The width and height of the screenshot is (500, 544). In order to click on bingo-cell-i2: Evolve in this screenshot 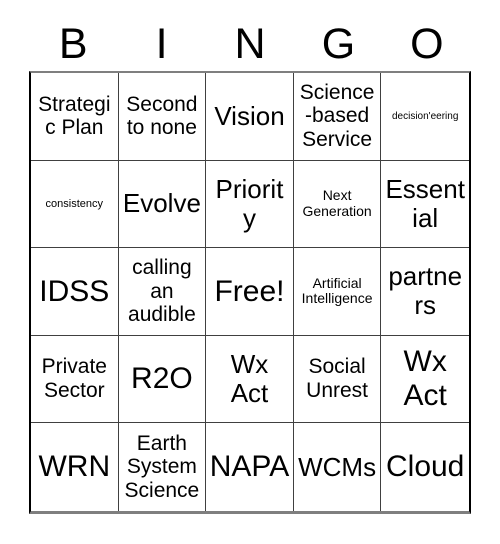, I will do `click(162, 204)`.